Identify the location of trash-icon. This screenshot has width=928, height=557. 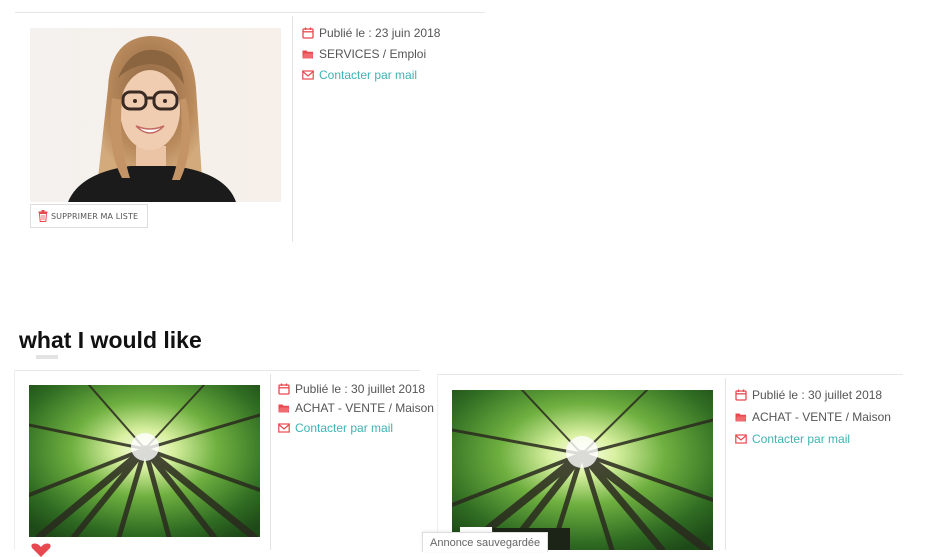
(43, 216).